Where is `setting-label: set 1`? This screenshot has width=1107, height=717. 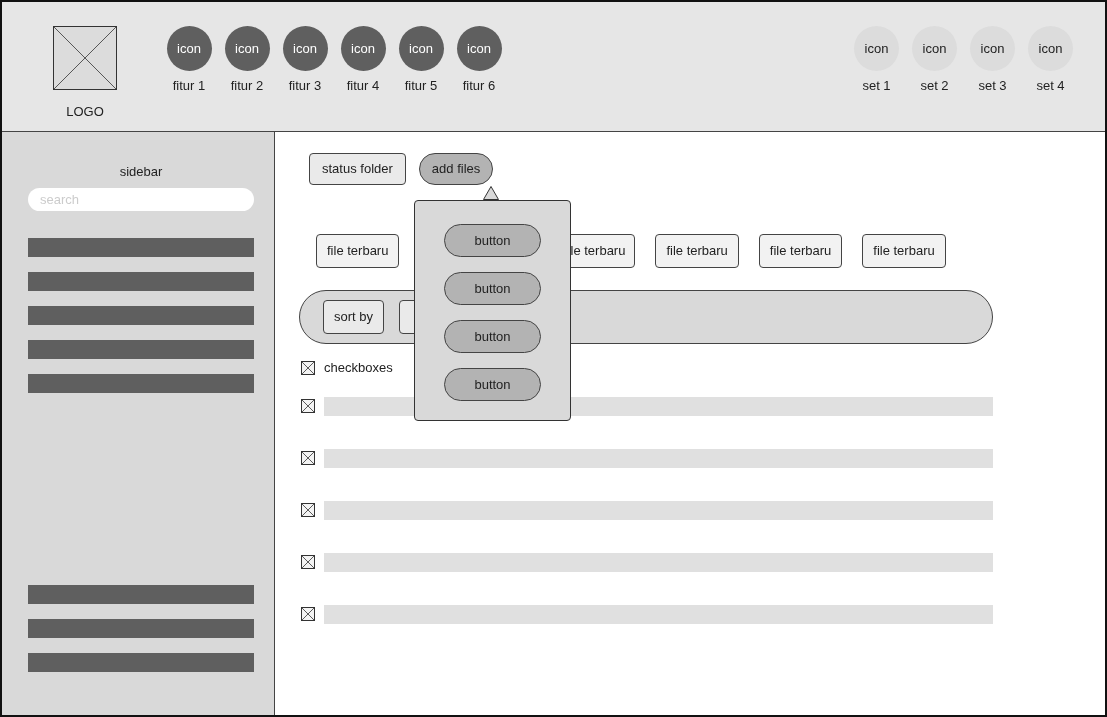
setting-label: set 1 is located at coordinates (876, 86).